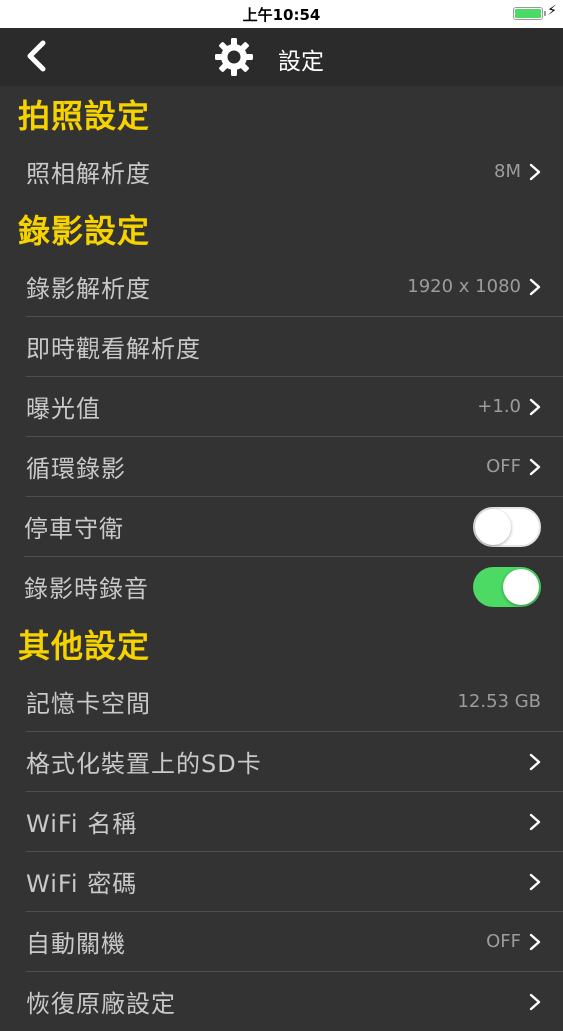 This screenshot has height=1031, width=563. I want to click on back-button, so click(36, 56).